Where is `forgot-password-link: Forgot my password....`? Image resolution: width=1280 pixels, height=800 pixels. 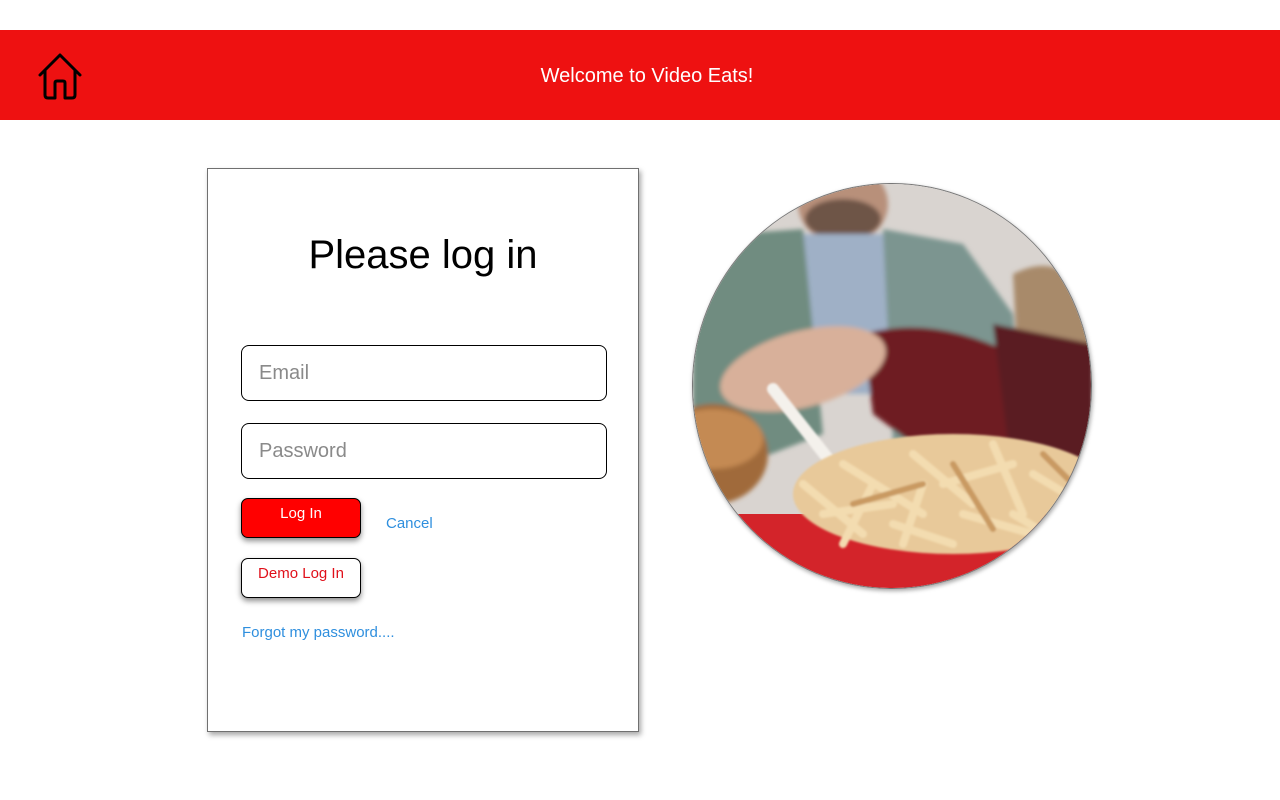
forgot-password-link: Forgot my password.... is located at coordinates (318, 632).